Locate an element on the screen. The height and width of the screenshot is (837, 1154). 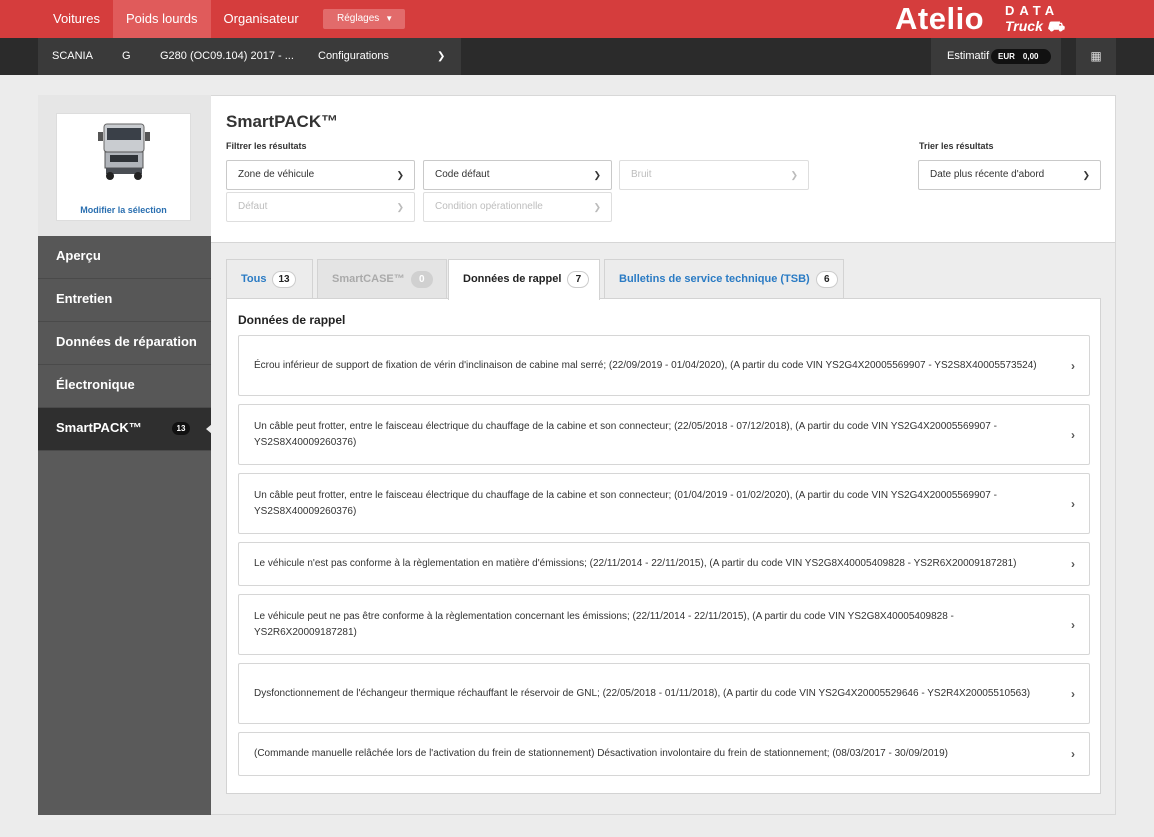
sidebar-item-donnees-reparation: Données de réparation is located at coordinates (124, 343).